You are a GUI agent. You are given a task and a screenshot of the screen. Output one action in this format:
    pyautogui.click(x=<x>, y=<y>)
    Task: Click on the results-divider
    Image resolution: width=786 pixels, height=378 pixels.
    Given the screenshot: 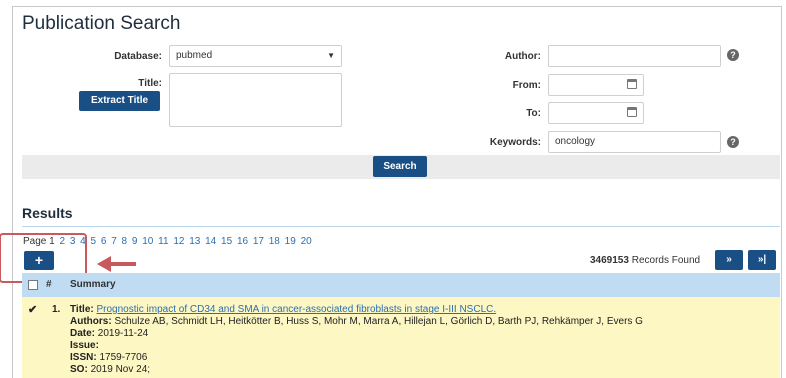 What is the action you would take?
    pyautogui.click(x=401, y=226)
    